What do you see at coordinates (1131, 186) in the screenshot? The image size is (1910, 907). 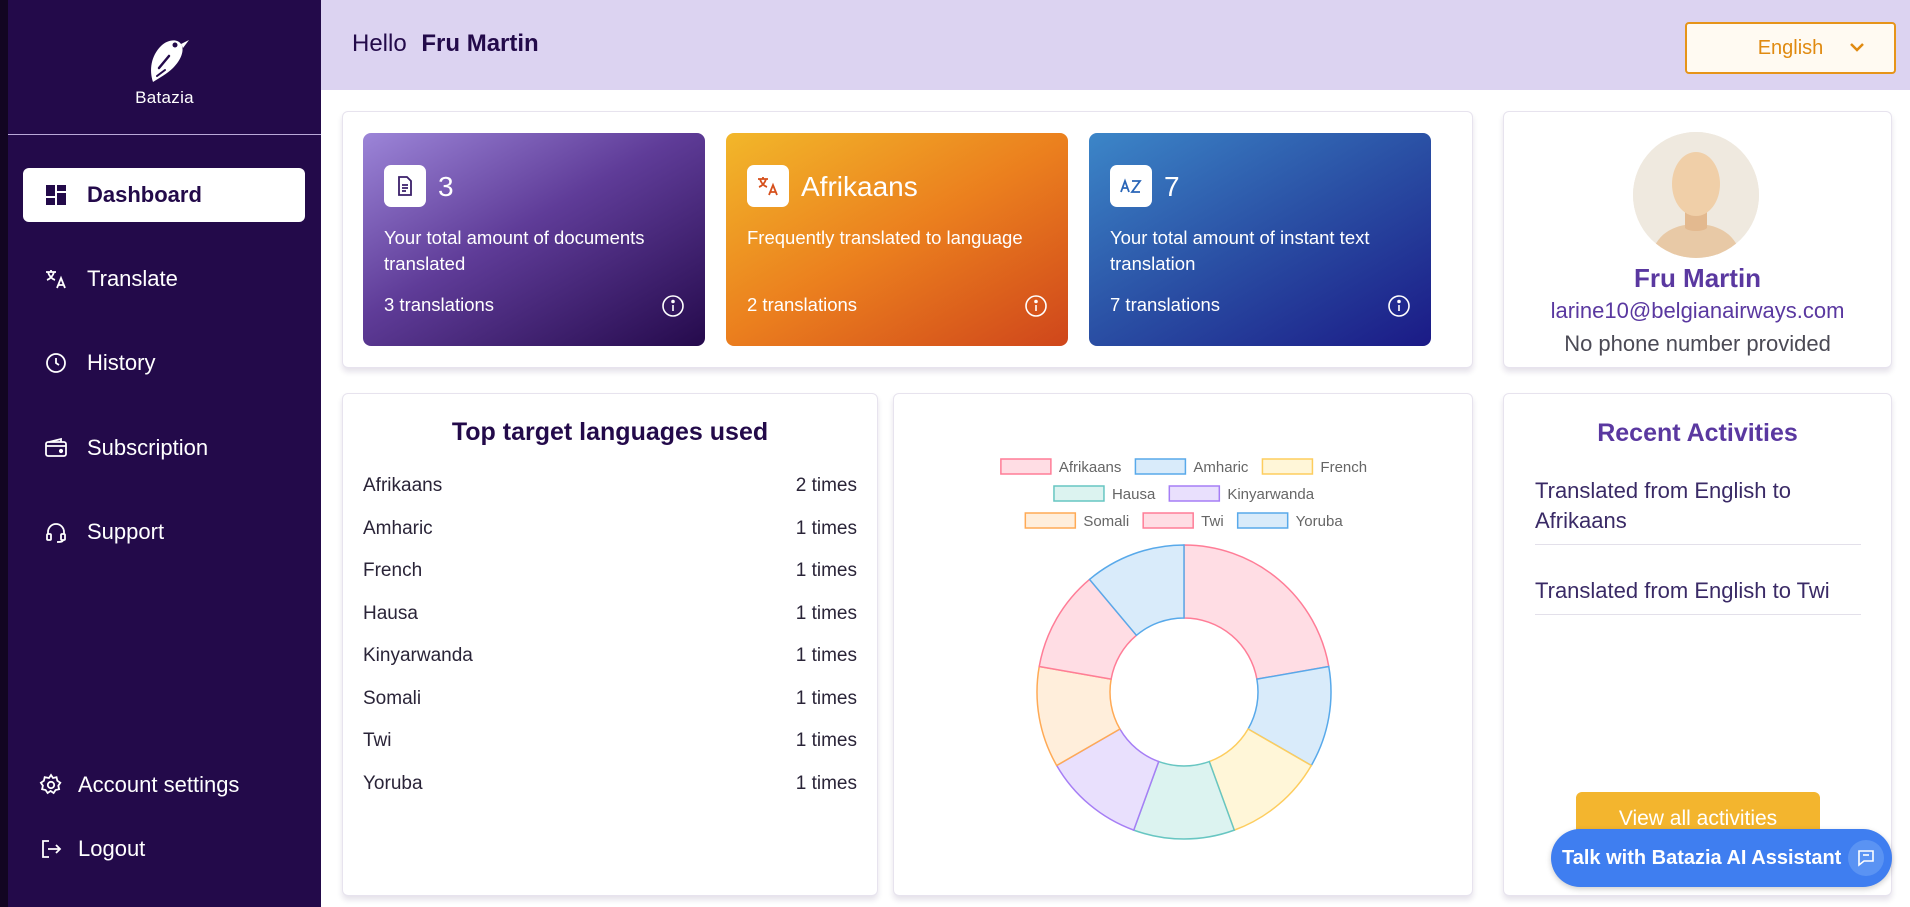 I see `az-text-icon` at bounding box center [1131, 186].